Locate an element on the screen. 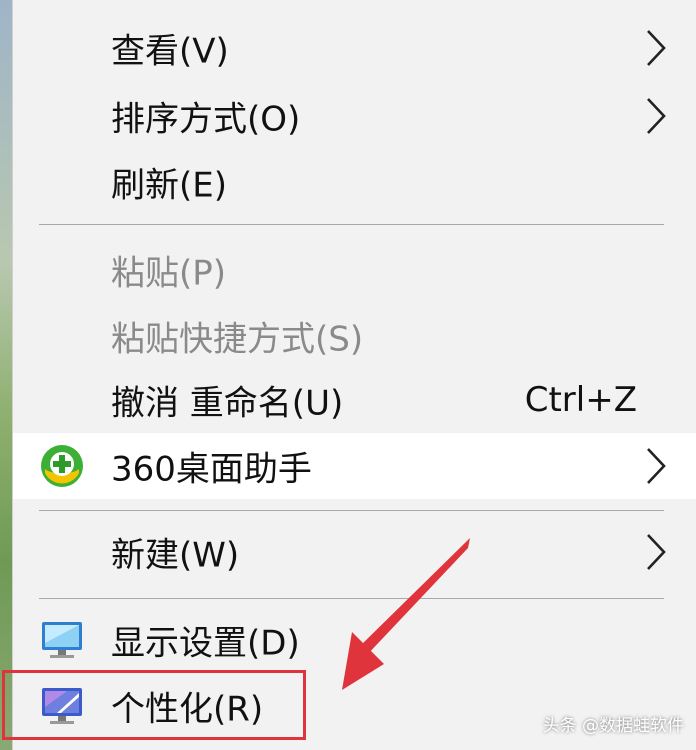 The width and height of the screenshot is (696, 750). menu-item-display-settings: 显示设置(D) is located at coordinates (354, 640).